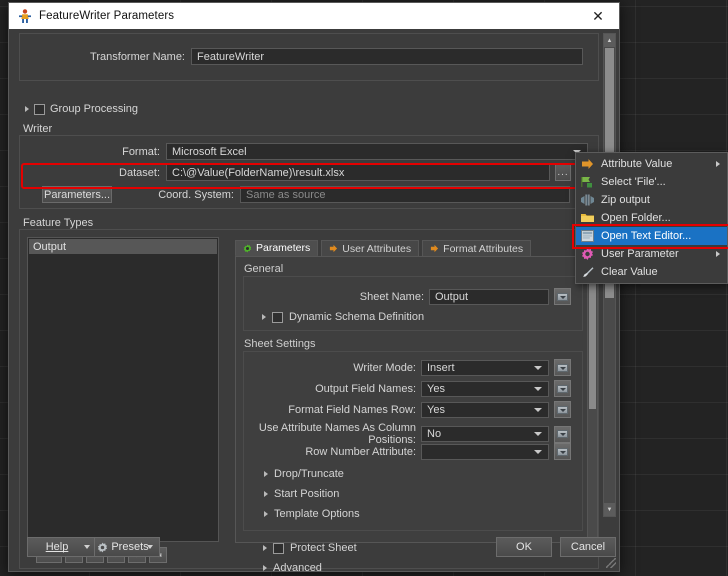  Describe the element at coordinates (587, 254) in the screenshot. I see `magenta-gear-icon` at that location.